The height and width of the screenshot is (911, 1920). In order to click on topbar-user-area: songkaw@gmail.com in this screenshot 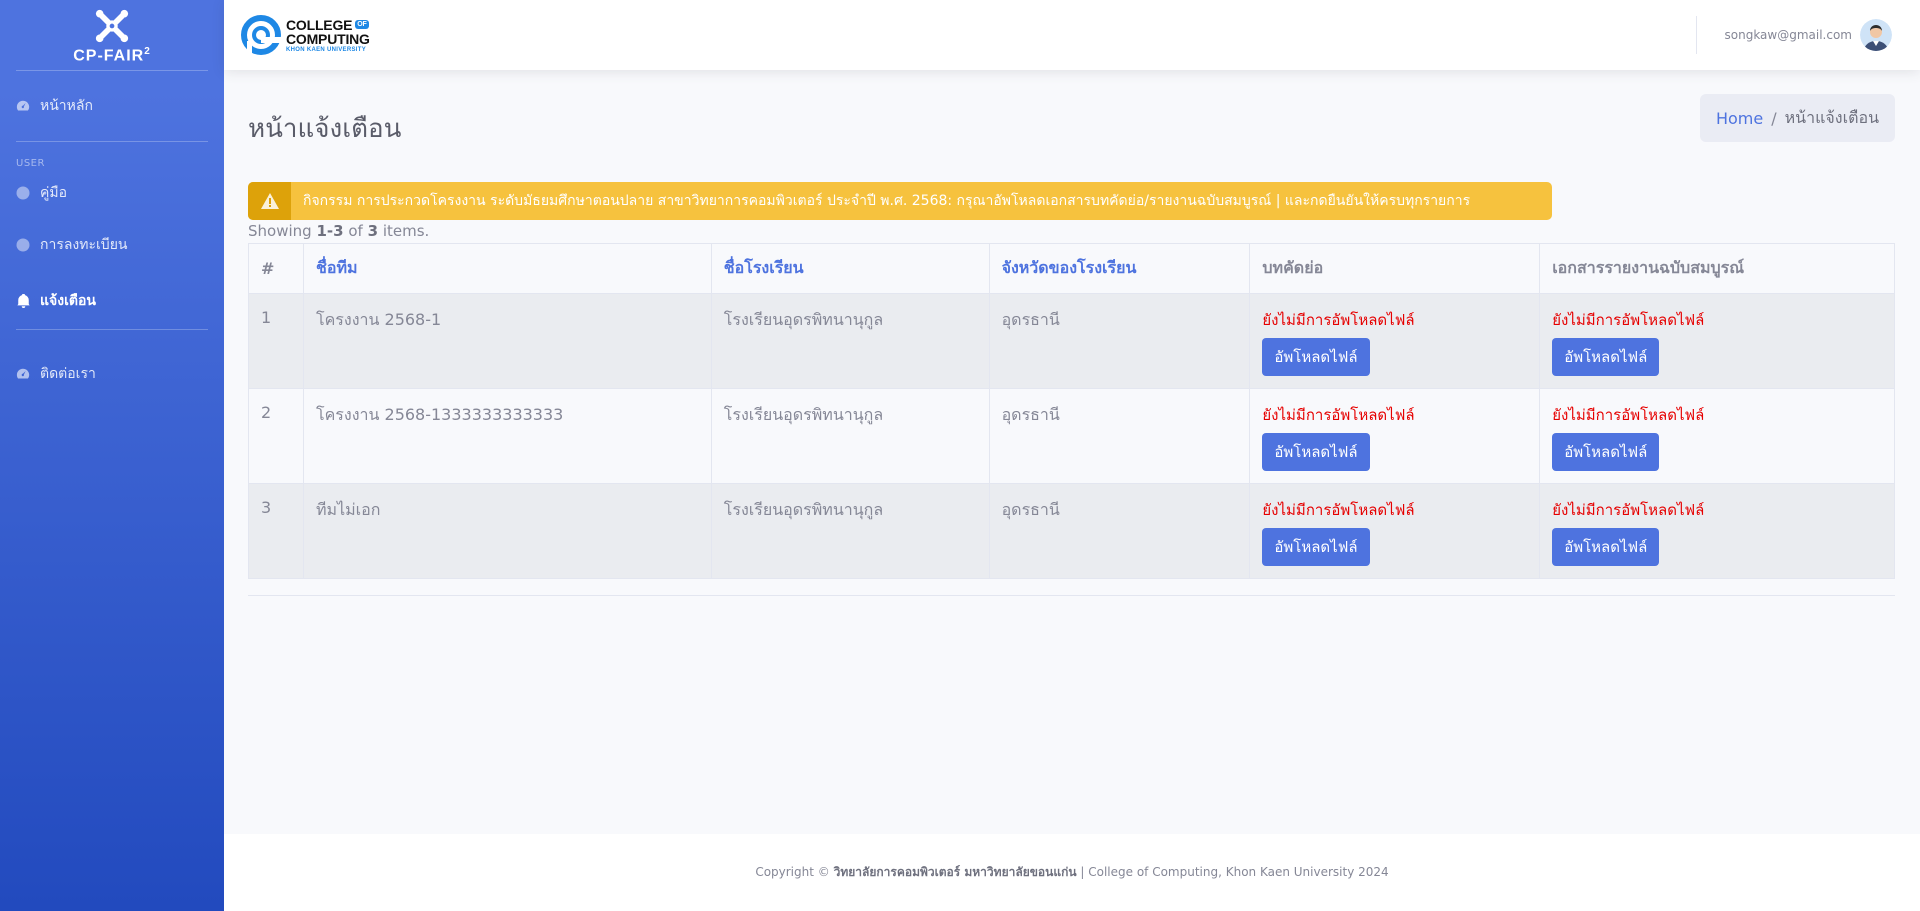, I will do `click(1807, 35)`.